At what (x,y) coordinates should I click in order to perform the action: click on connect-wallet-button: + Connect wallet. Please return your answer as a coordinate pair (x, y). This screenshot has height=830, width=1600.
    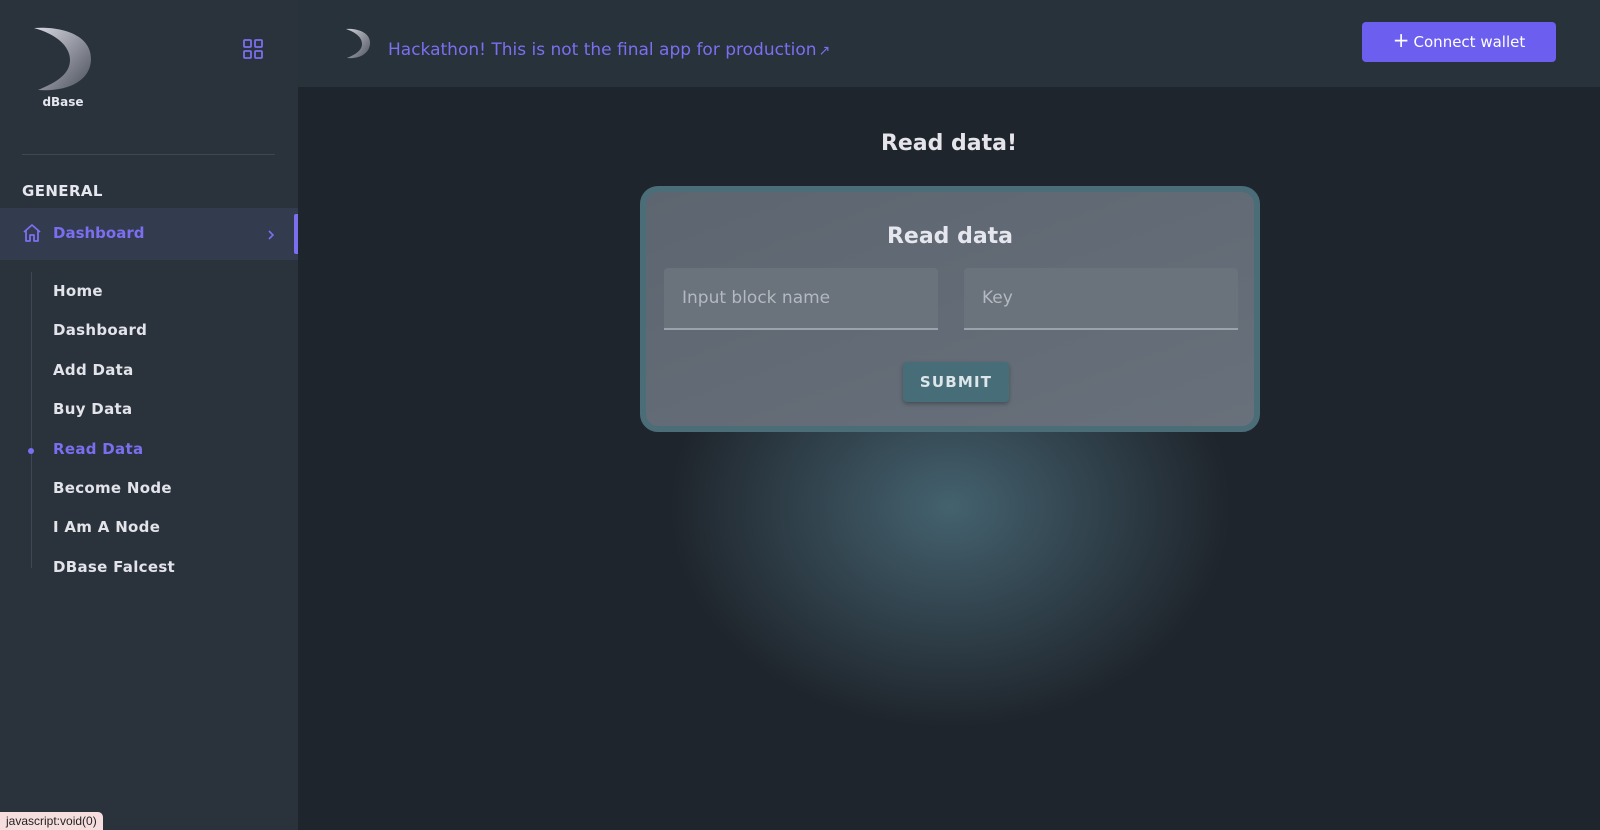
    Looking at the image, I should click on (1459, 42).